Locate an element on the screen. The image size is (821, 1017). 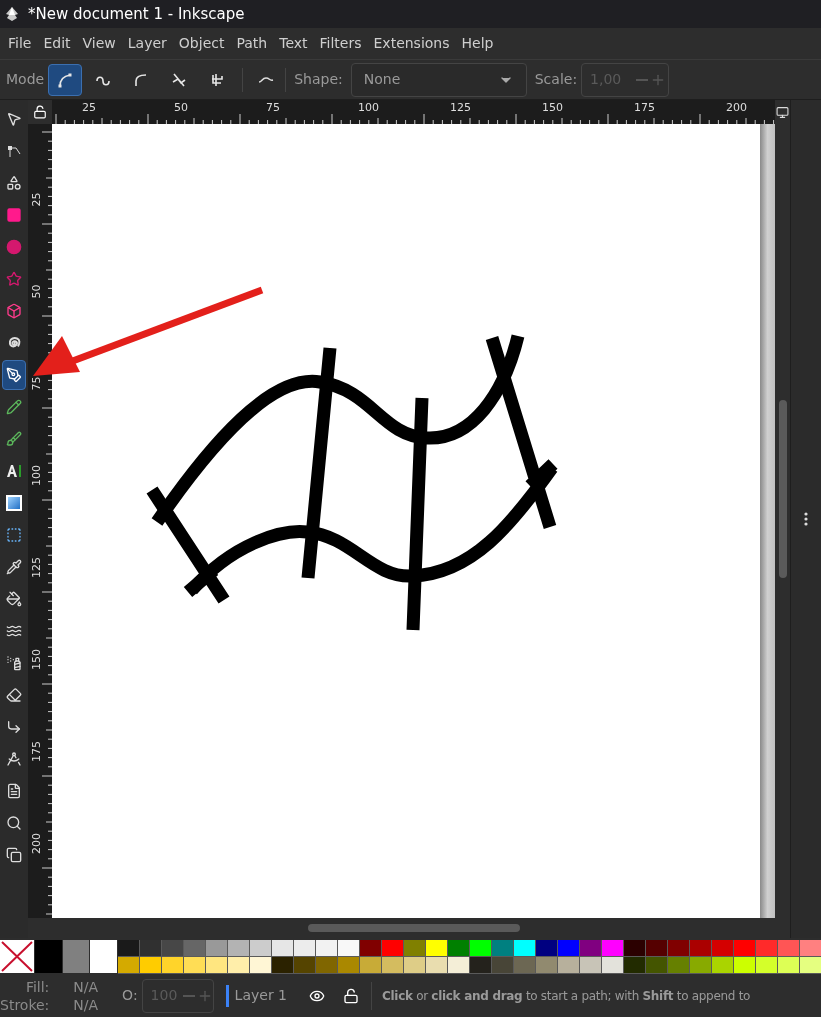
opacity-label: O: is located at coordinates (130, 995).